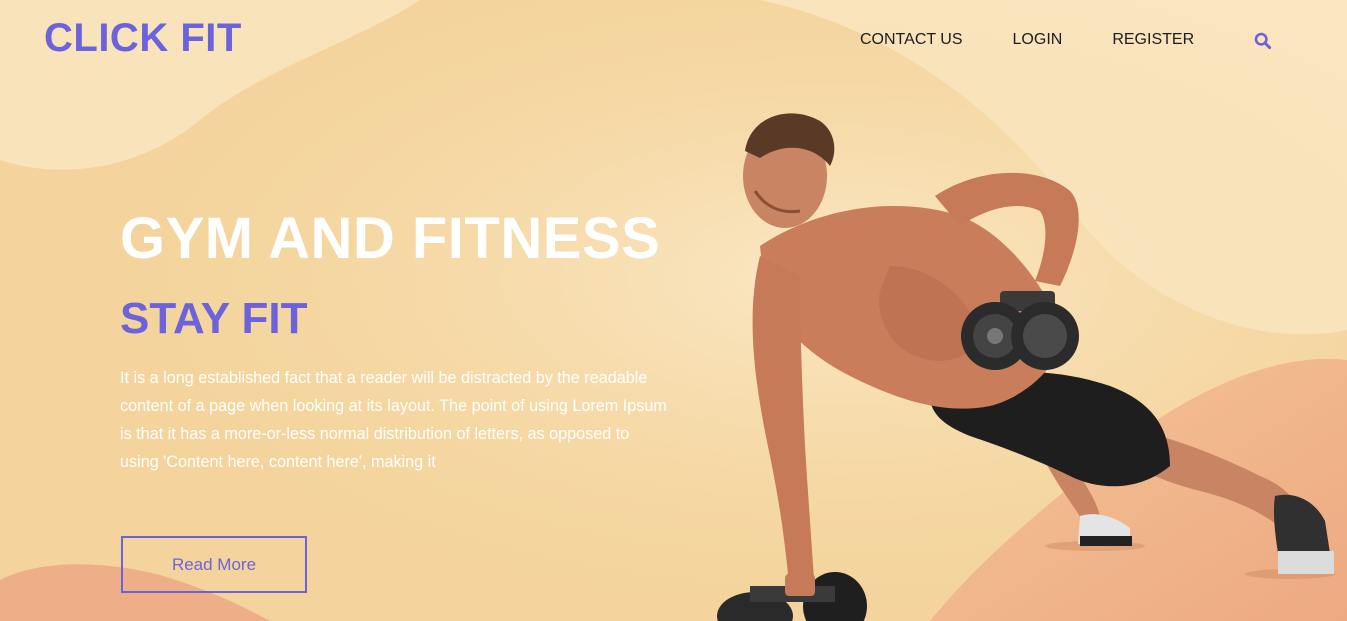 The height and width of the screenshot is (621, 1347). I want to click on site-logo: CLICK FIT, so click(143, 38).